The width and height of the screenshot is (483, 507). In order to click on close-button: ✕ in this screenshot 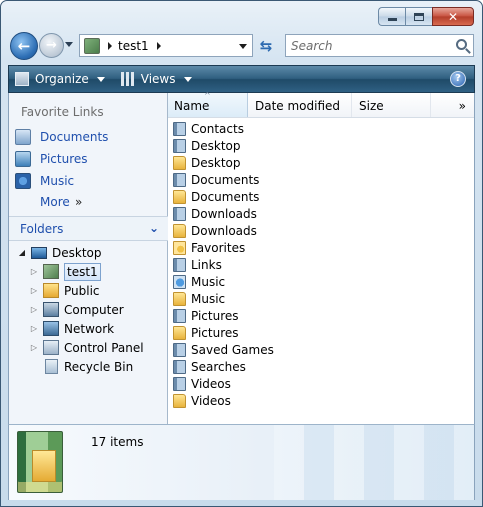, I will do `click(453, 16)`.